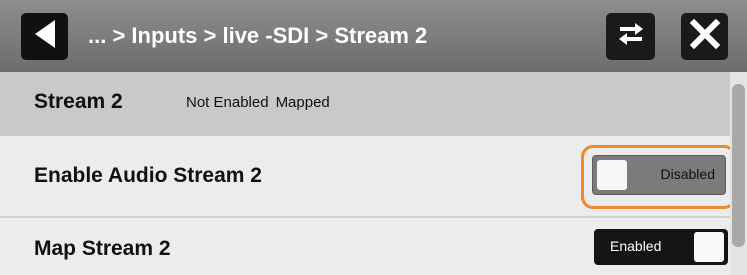  I want to click on scrollbar, so click(738, 173).